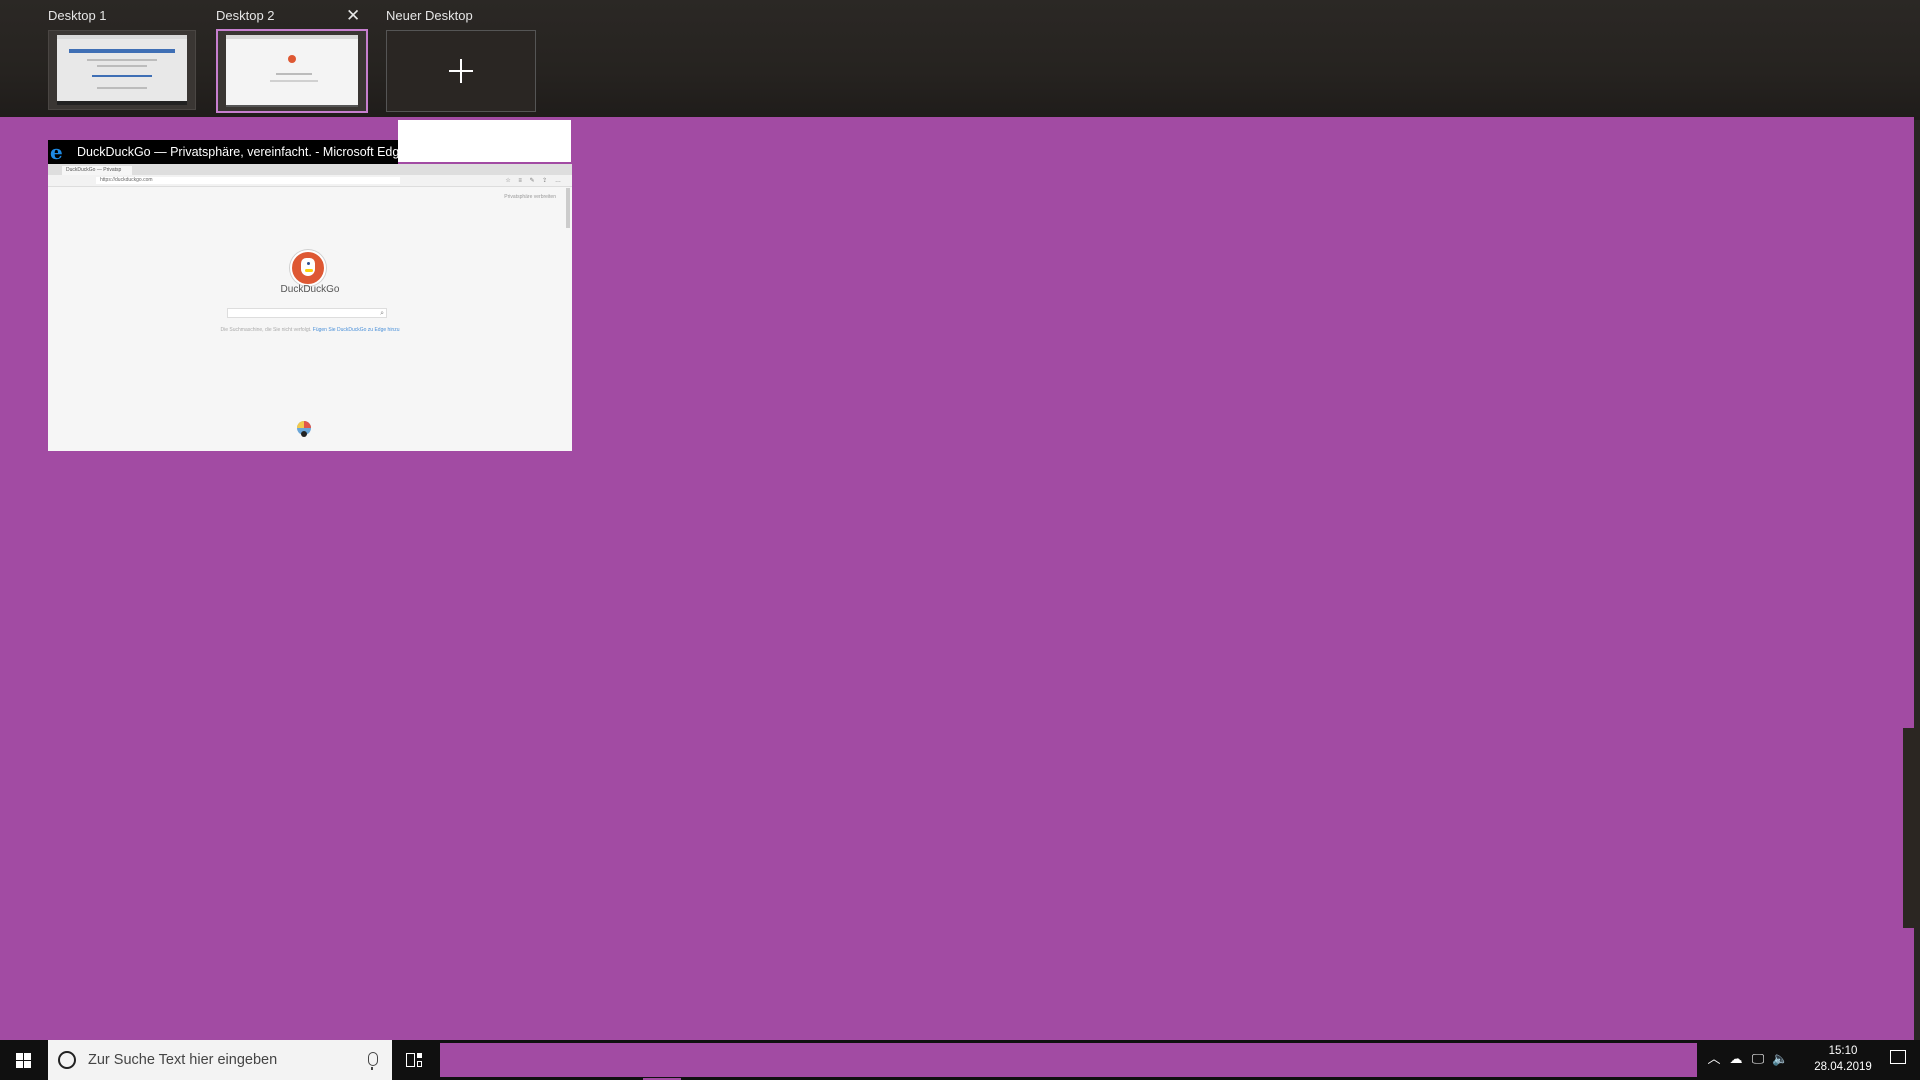 Image resolution: width=1920 pixels, height=1080 pixels. I want to click on microphone-icon, so click(373, 1061).